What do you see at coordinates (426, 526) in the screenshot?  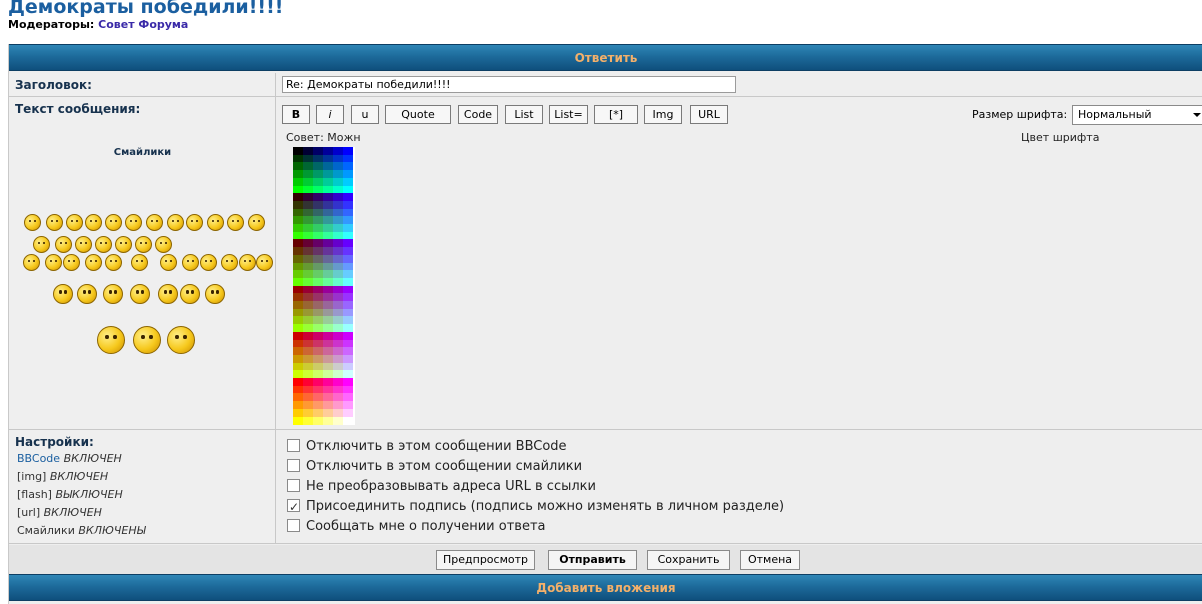 I see `option-label: Сообщать мне о получении ответа` at bounding box center [426, 526].